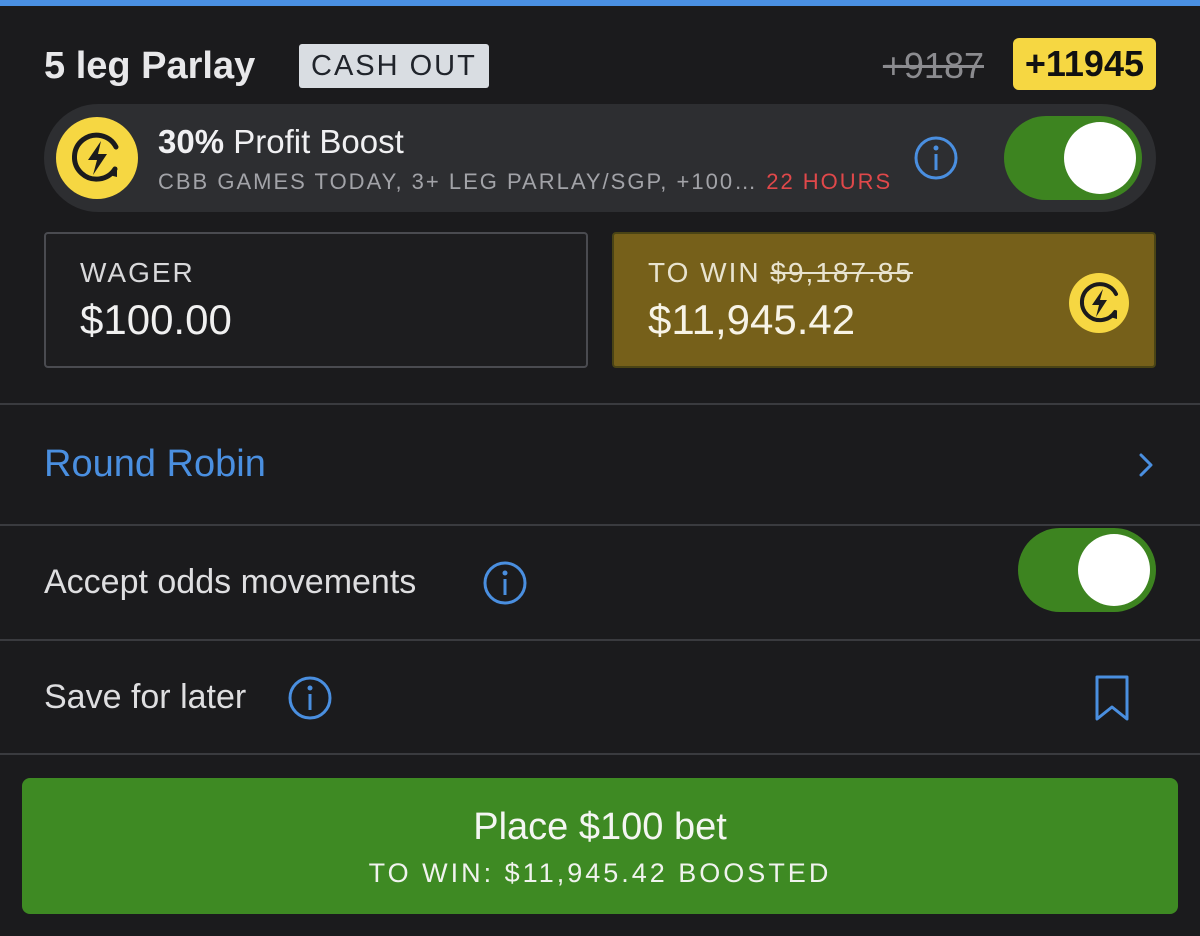 The height and width of the screenshot is (936, 1200). What do you see at coordinates (752, 319) in the screenshot?
I see `to-win-value: $11,945.42` at bounding box center [752, 319].